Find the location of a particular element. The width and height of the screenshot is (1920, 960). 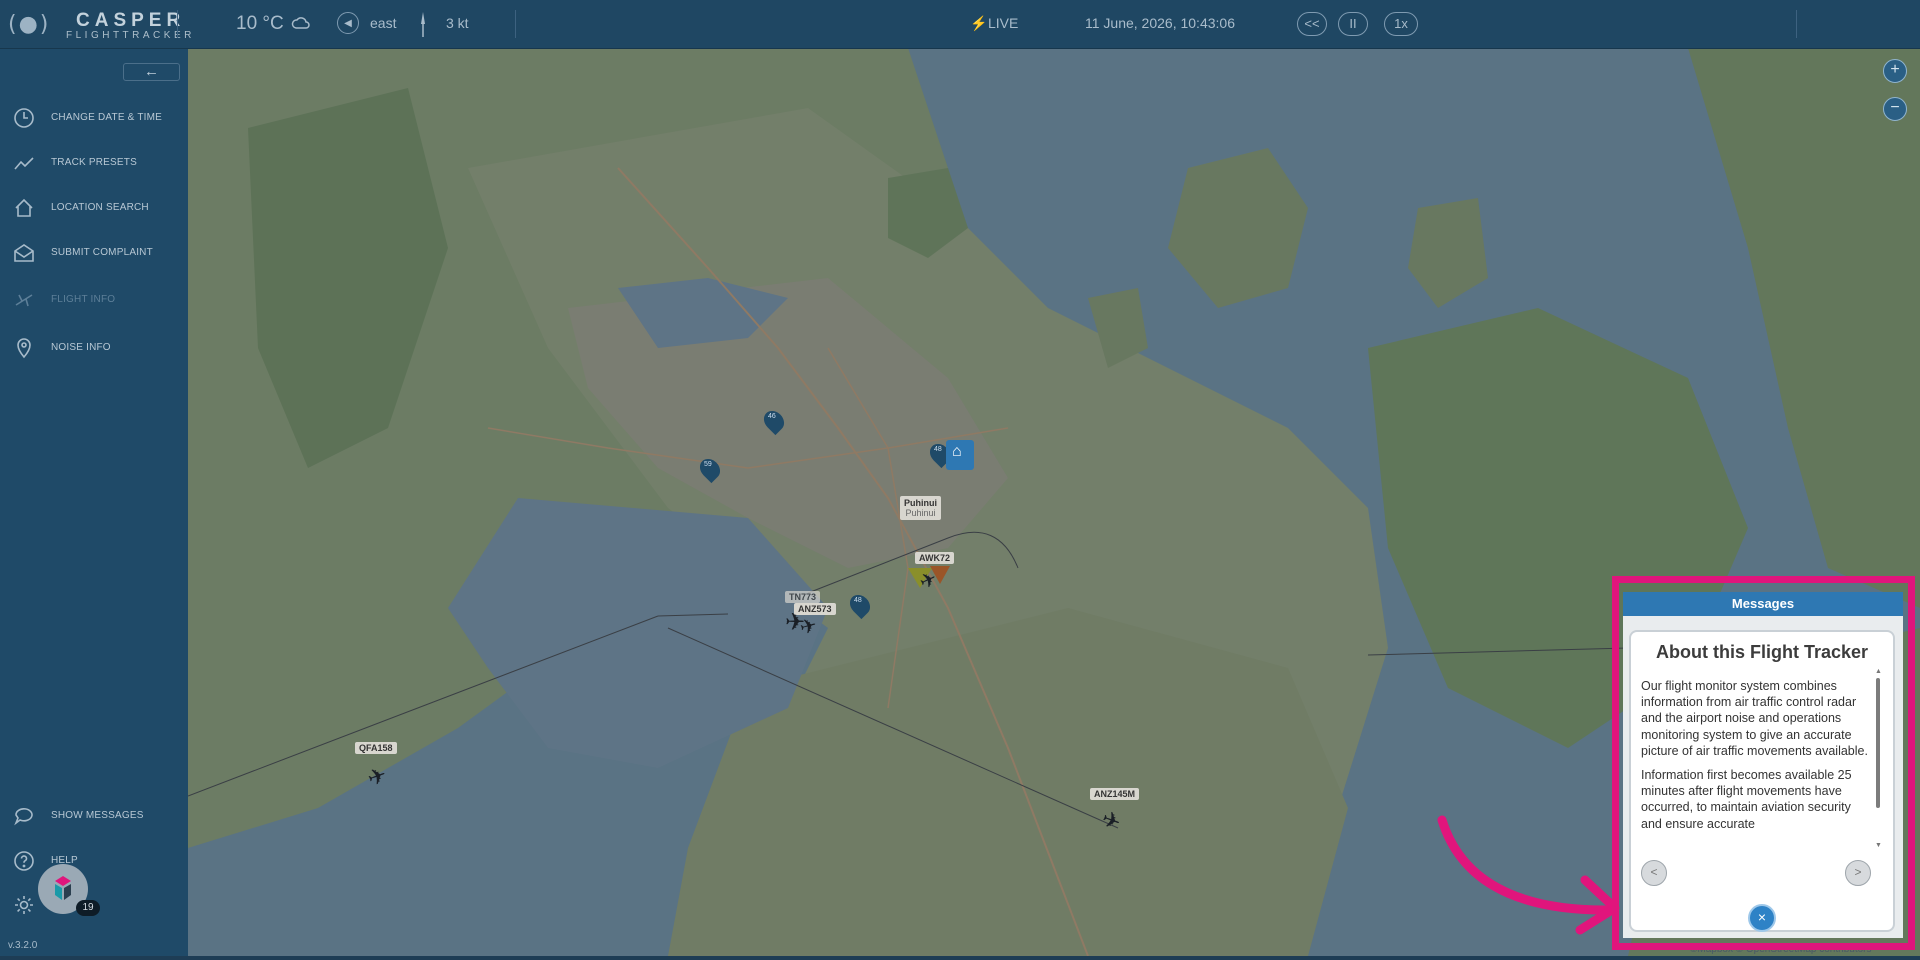

sidebar-item-submit-complaint: SUBMIT COMPLAINT is located at coordinates (94, 253).